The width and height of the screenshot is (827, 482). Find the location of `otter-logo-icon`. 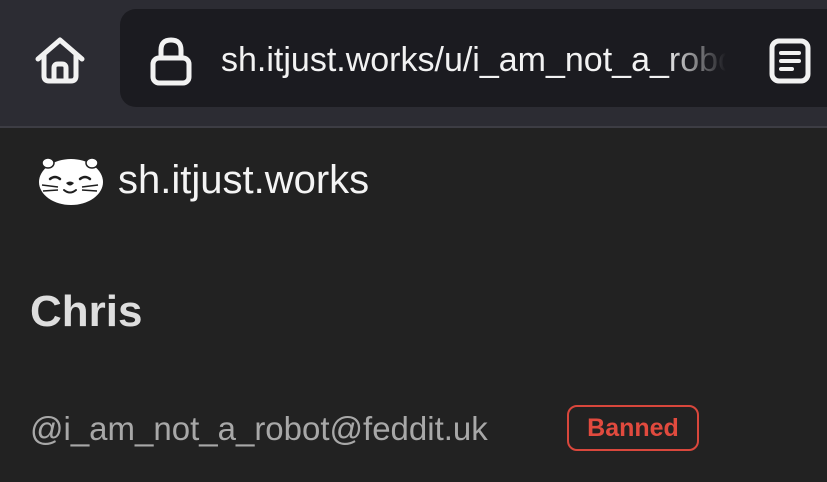

otter-logo-icon is located at coordinates (71, 181).